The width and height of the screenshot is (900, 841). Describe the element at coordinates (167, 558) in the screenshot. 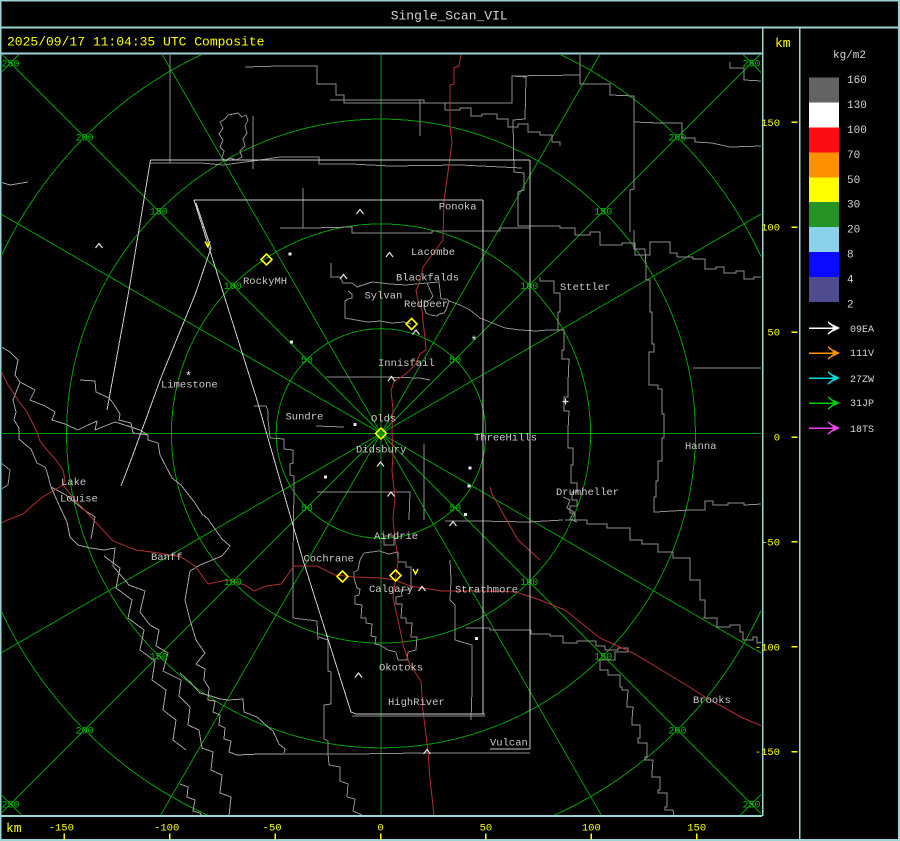

I see `svg-text: Banff` at that location.